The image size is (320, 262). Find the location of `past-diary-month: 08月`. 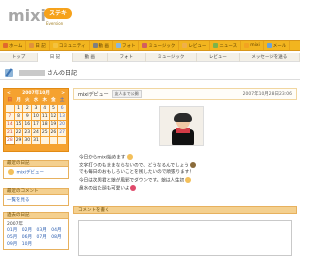

past-diary-month: 08月 is located at coordinates (58, 237).